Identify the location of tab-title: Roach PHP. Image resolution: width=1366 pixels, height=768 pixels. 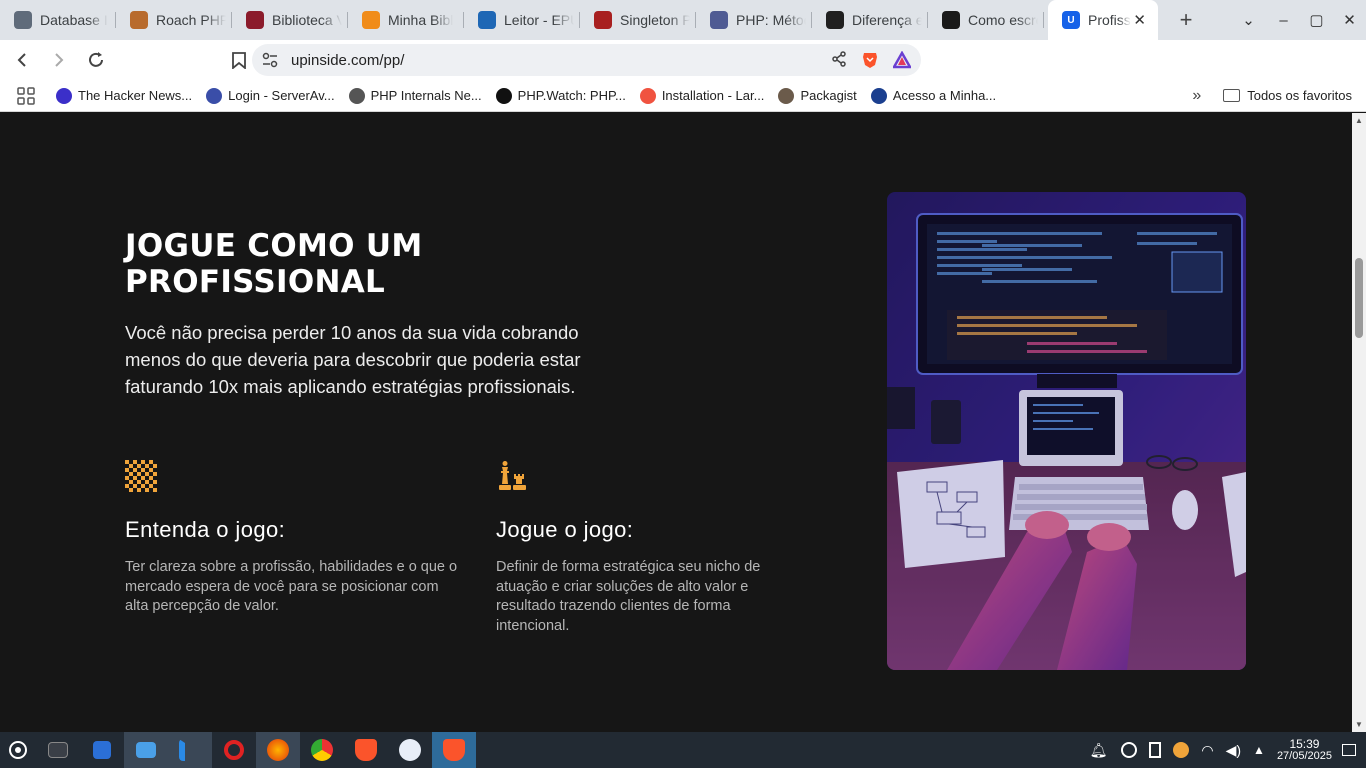
(191, 20).